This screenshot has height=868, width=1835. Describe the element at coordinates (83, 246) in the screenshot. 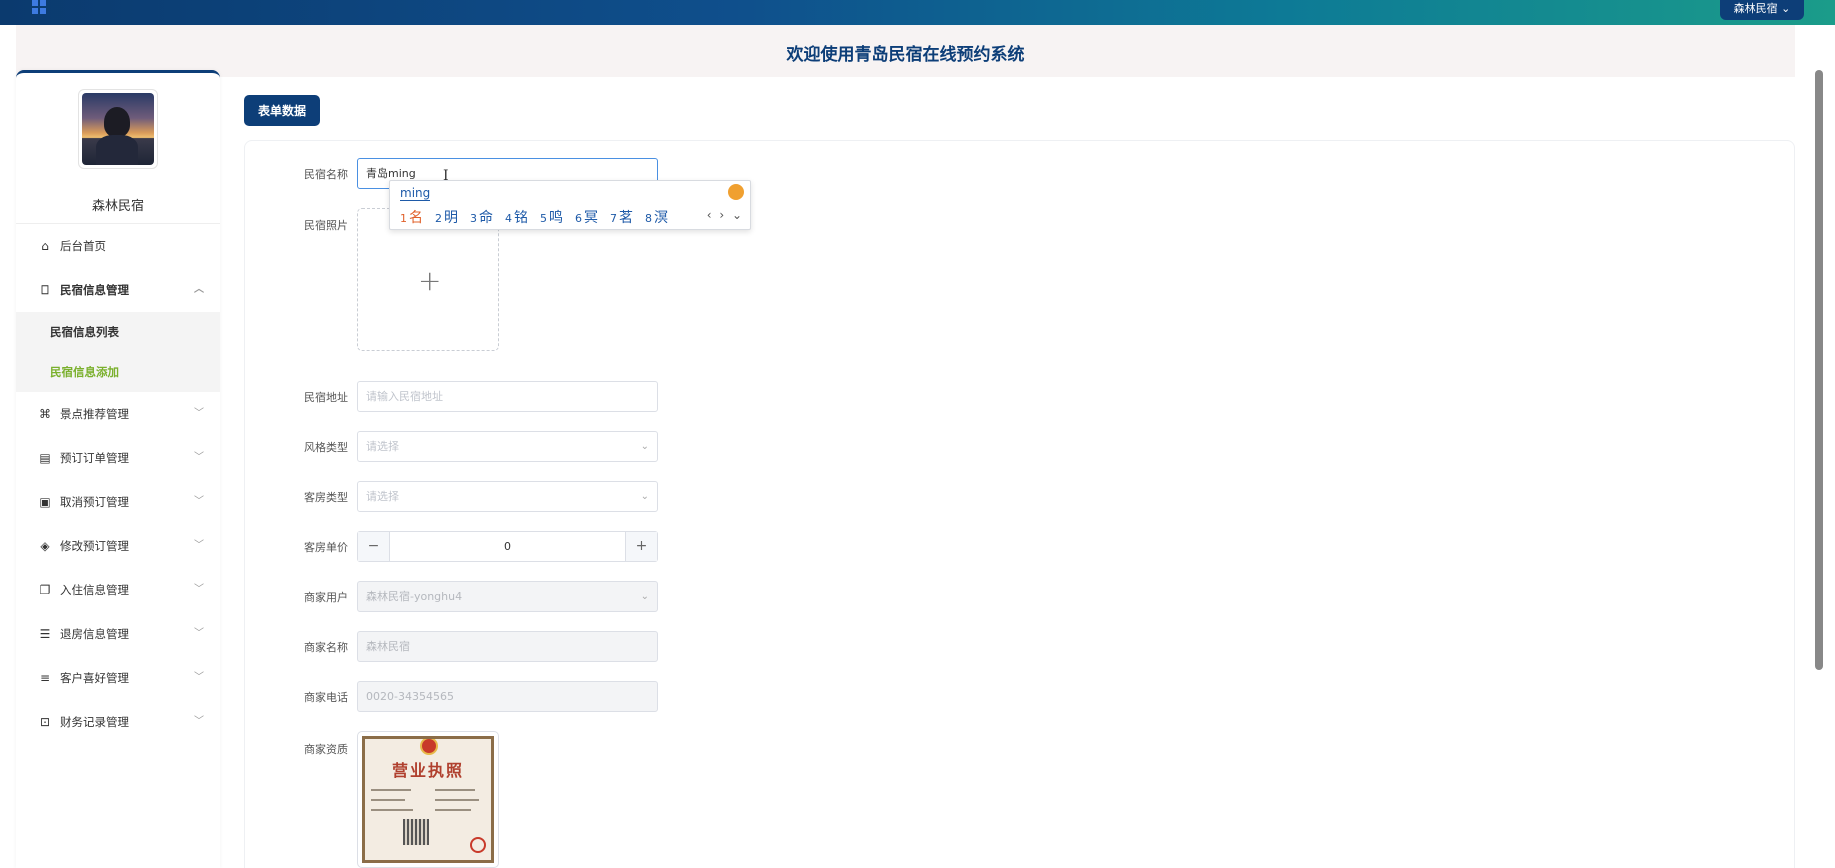

I see `sidebar-item-label: 后台首页` at that location.